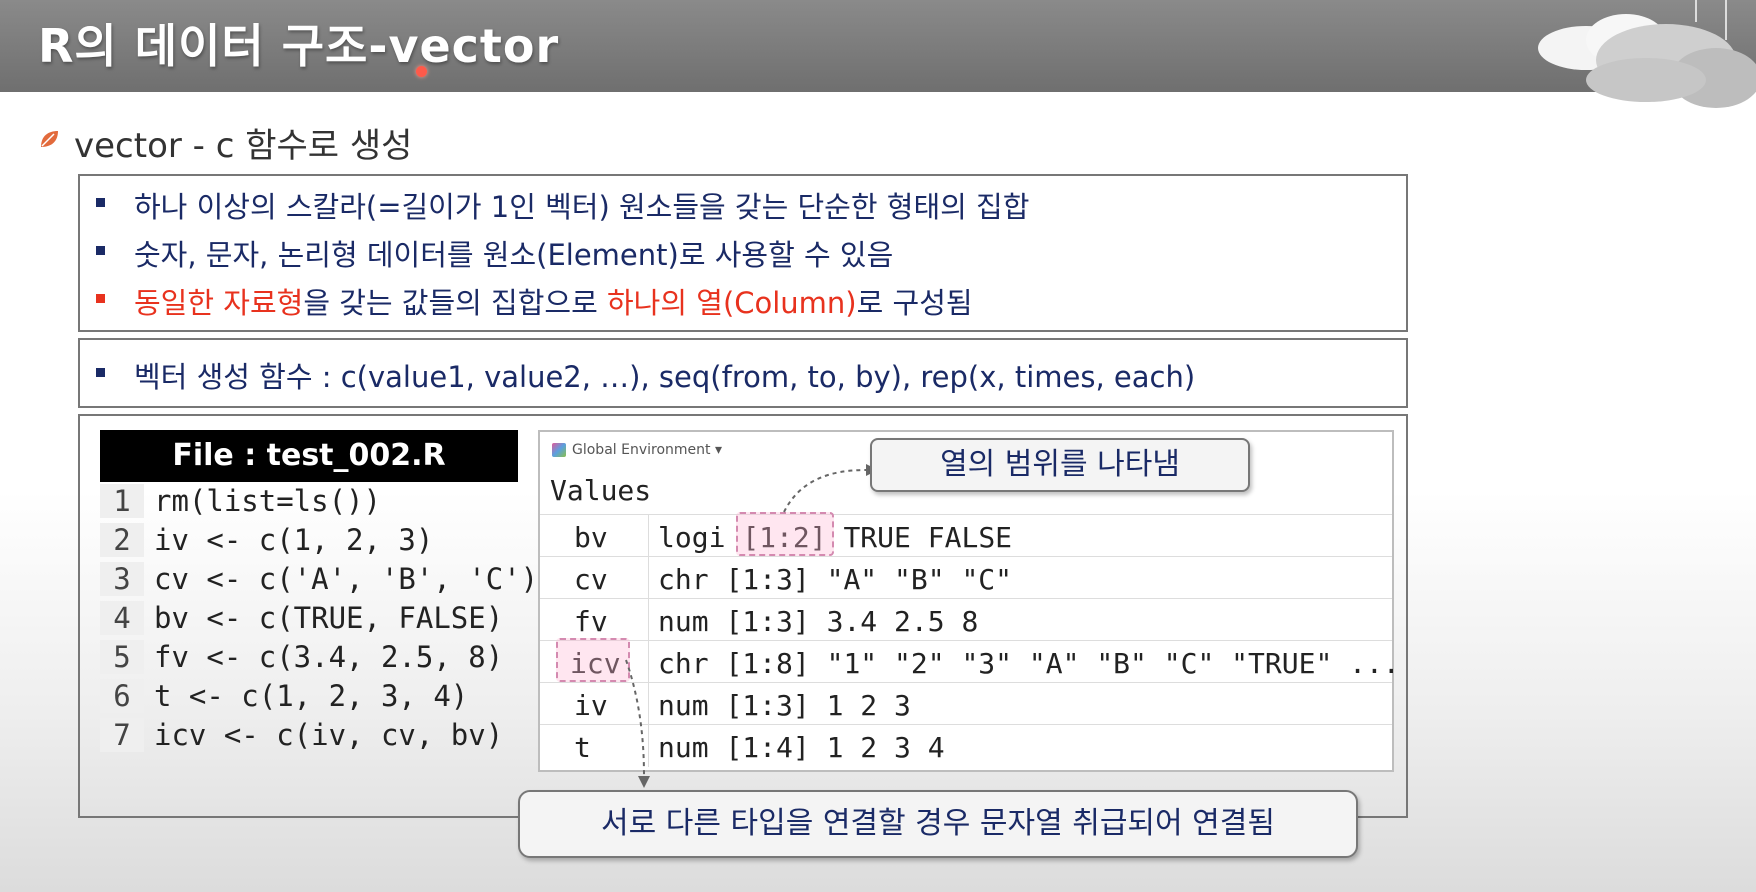 This screenshot has height=892, width=1756. I want to click on env-row-iv: iv num [1:3] 1 2 3, so click(966, 703).